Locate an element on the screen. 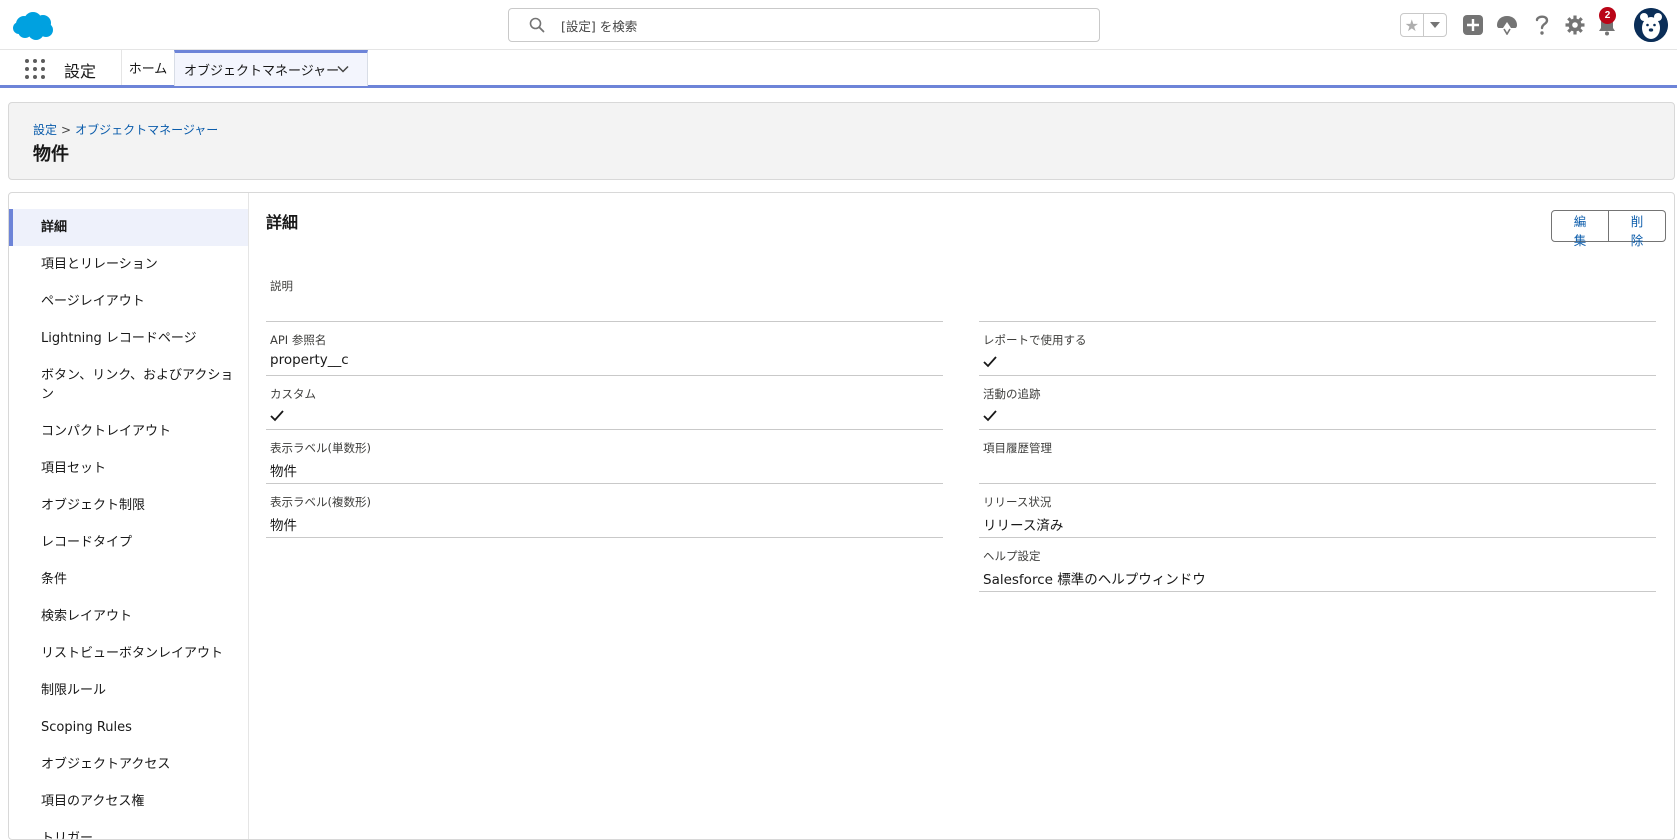  trailhead-icon is located at coordinates (1507, 25).